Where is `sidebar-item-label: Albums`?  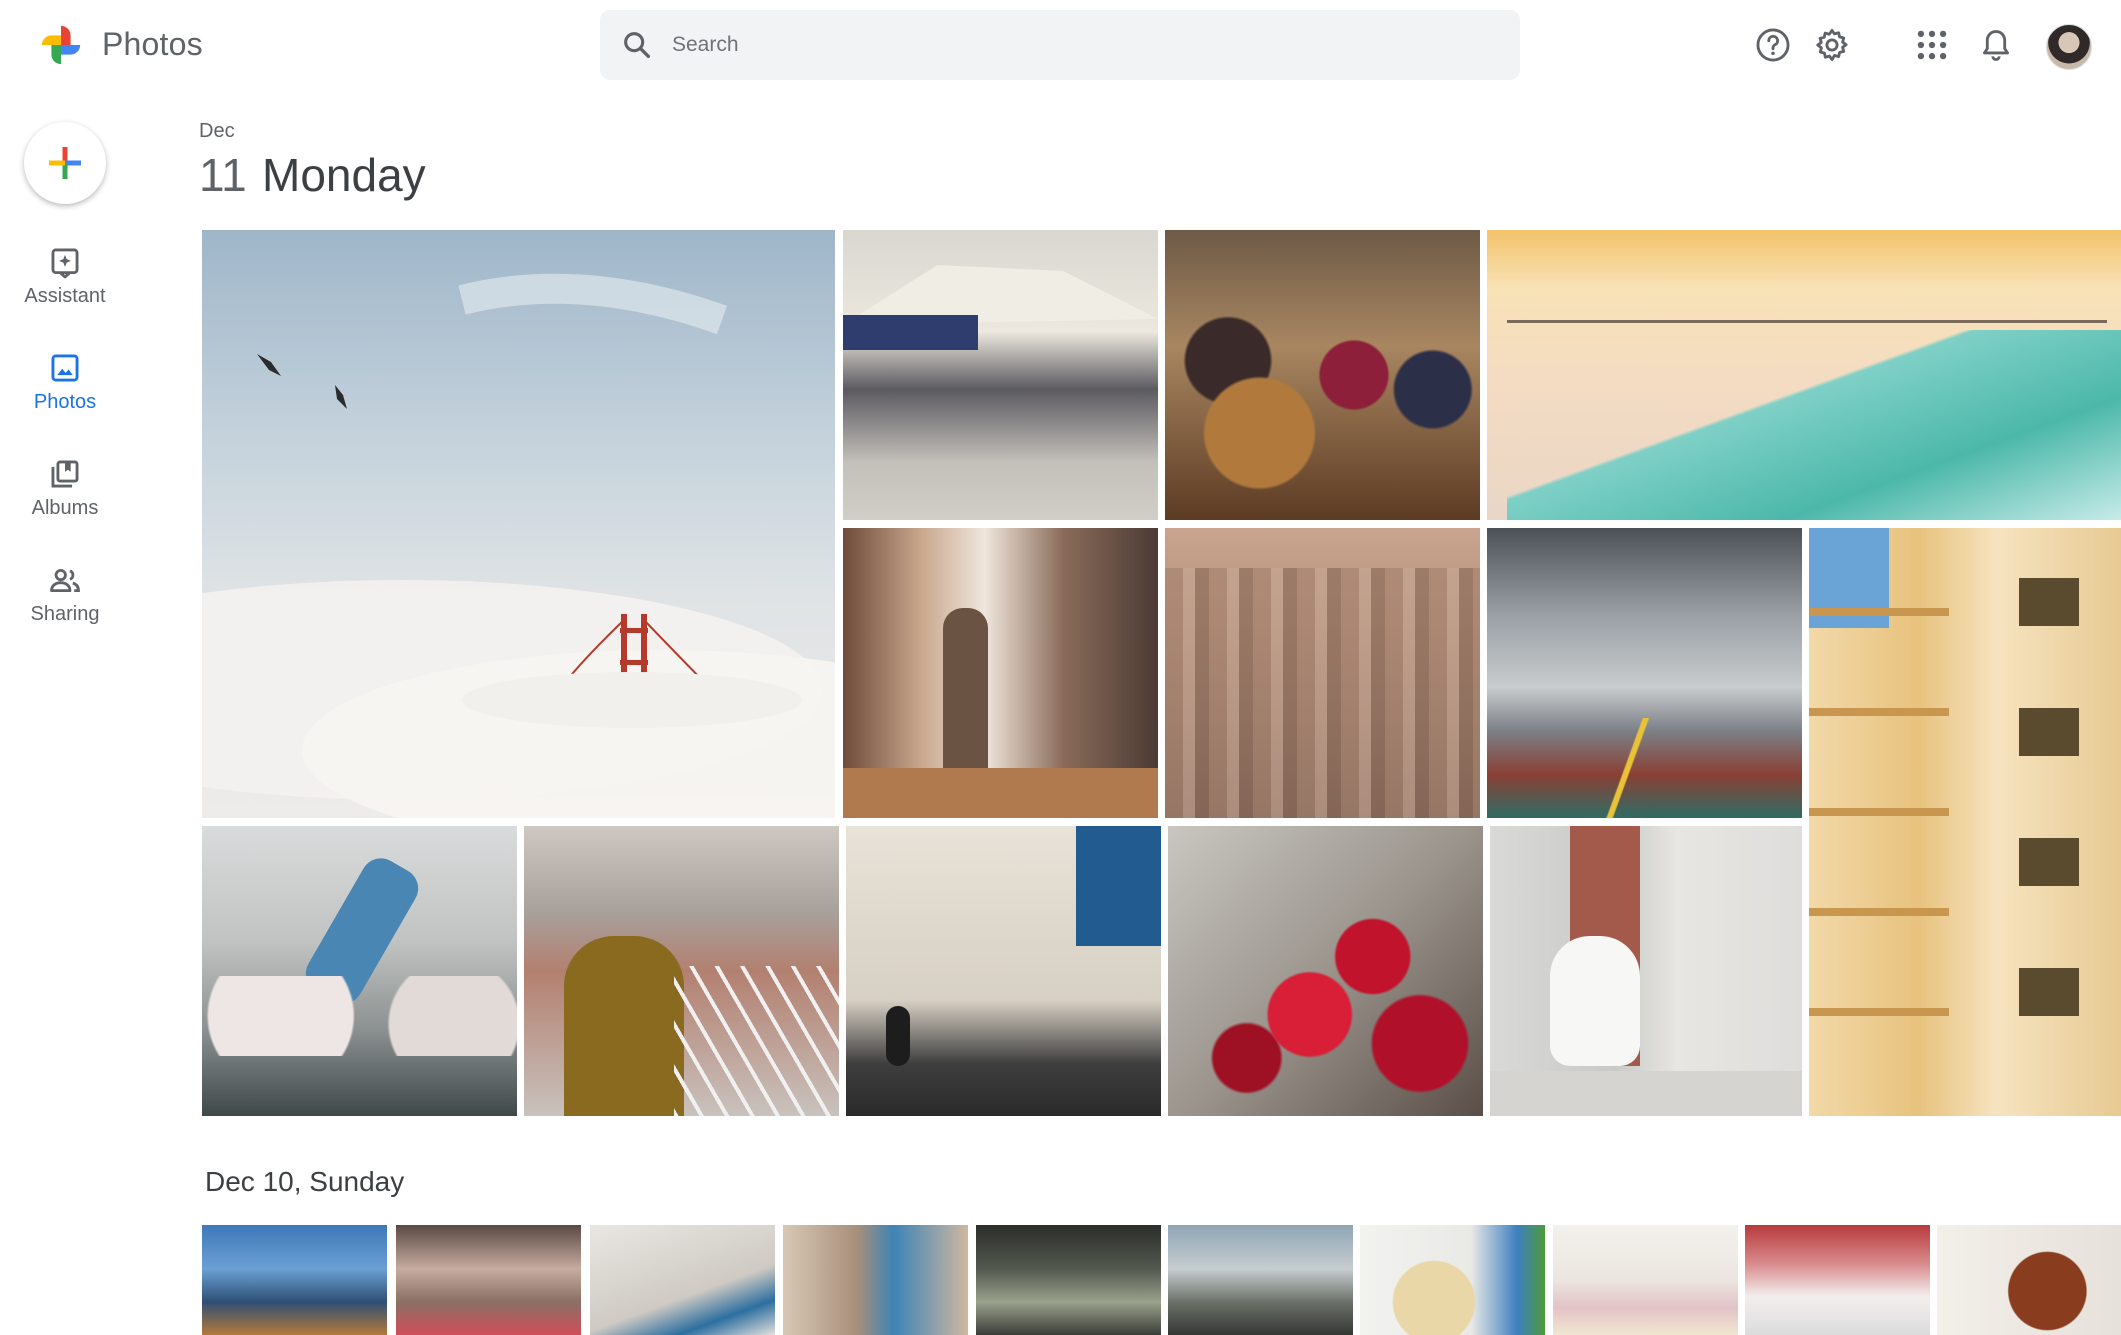 sidebar-item-label: Albums is located at coordinates (65, 508).